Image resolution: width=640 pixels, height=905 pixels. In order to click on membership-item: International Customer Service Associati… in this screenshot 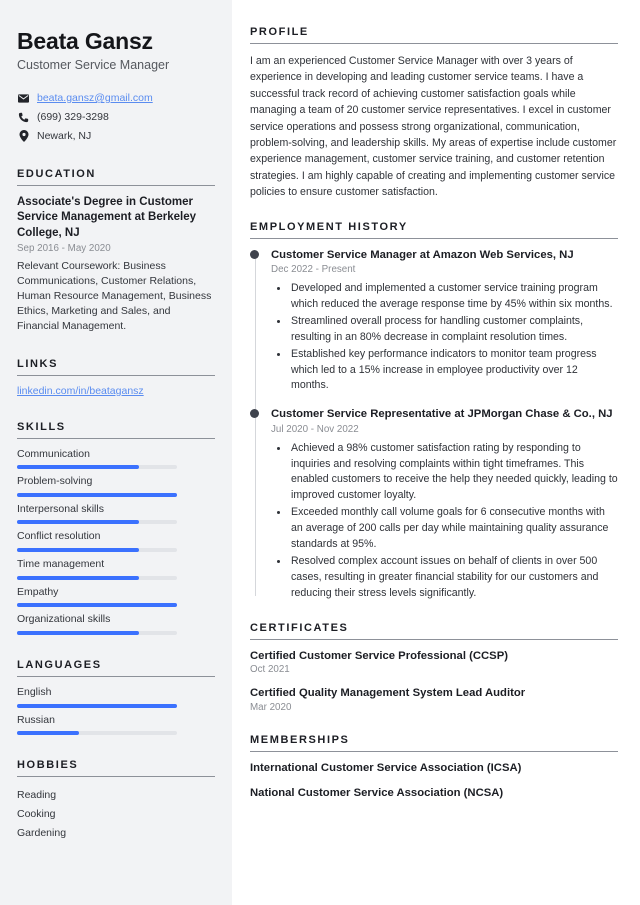, I will do `click(386, 768)`.